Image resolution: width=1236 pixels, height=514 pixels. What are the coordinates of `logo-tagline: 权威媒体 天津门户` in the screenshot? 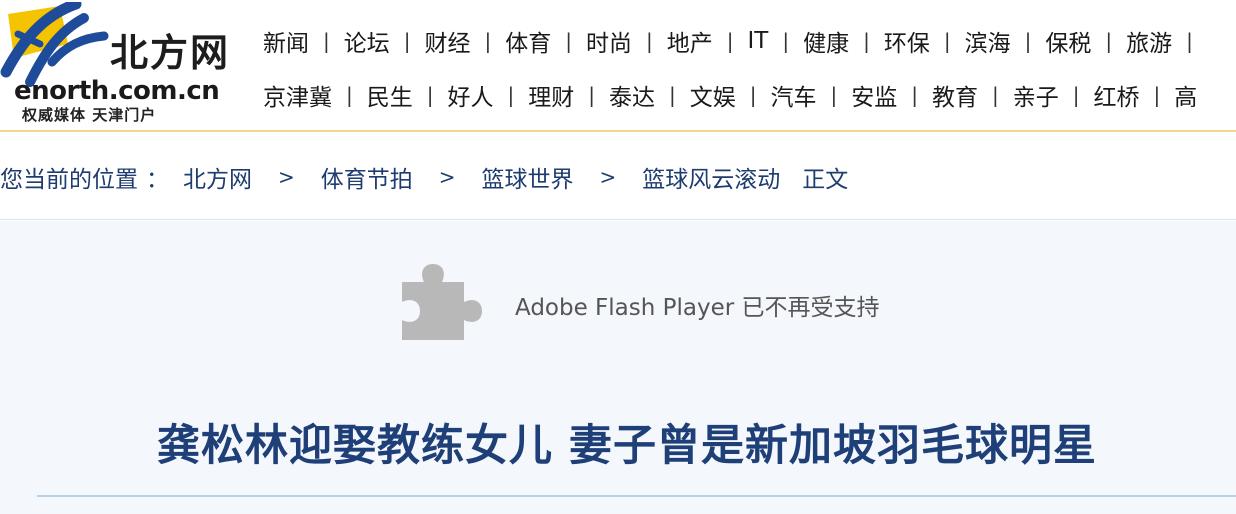 It's located at (89, 115).